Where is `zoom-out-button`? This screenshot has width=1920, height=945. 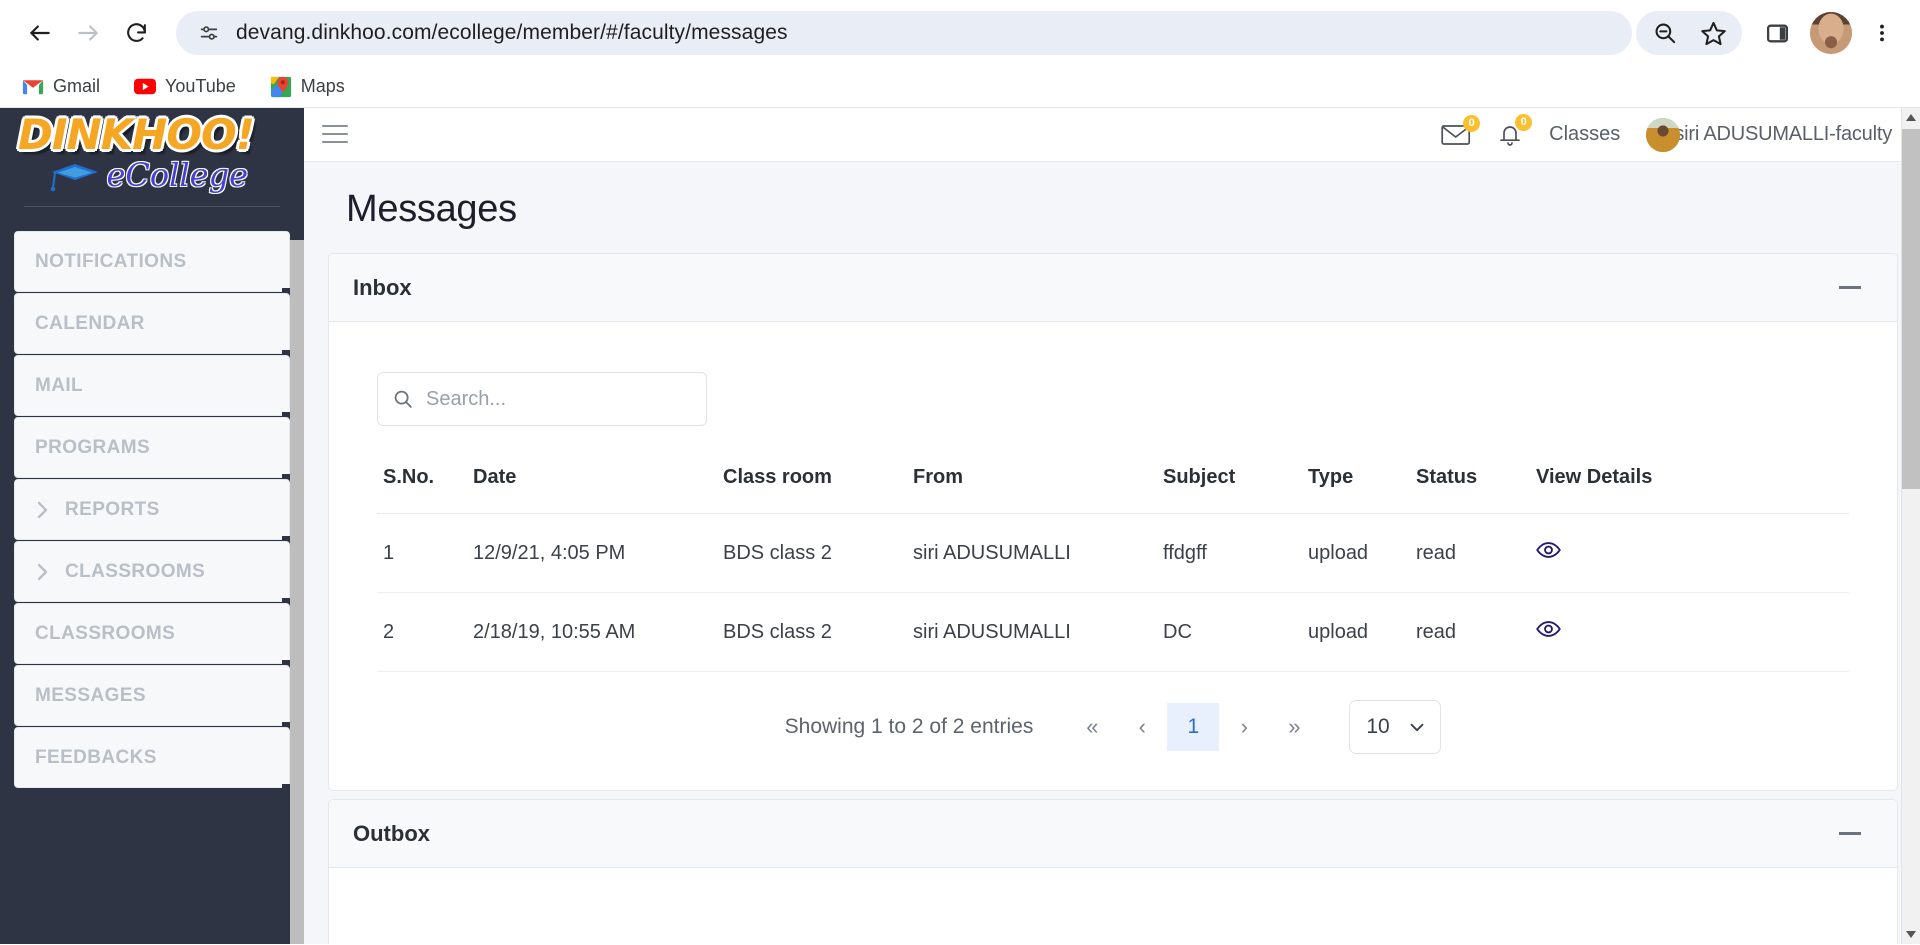 zoom-out-button is located at coordinates (1665, 33).